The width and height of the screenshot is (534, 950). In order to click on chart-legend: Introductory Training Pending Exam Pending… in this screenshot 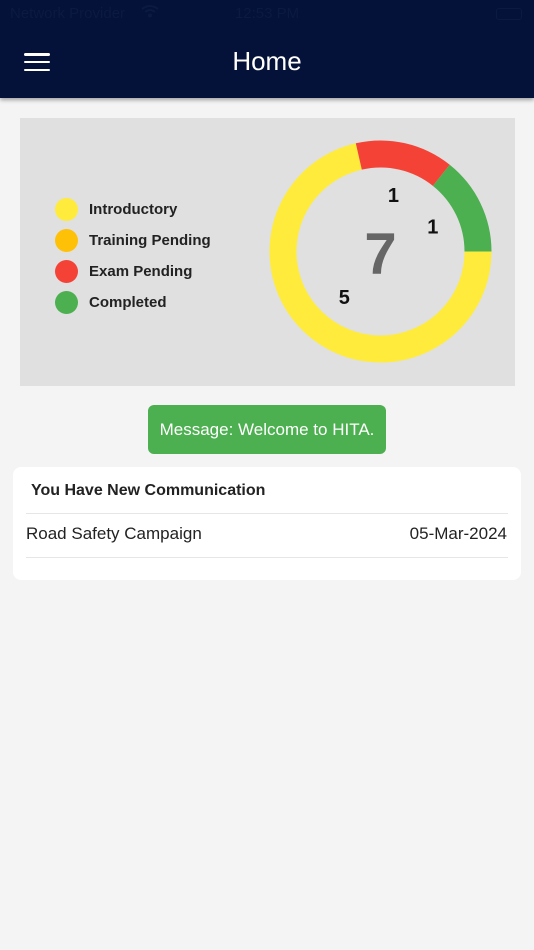, I will do `click(133, 256)`.